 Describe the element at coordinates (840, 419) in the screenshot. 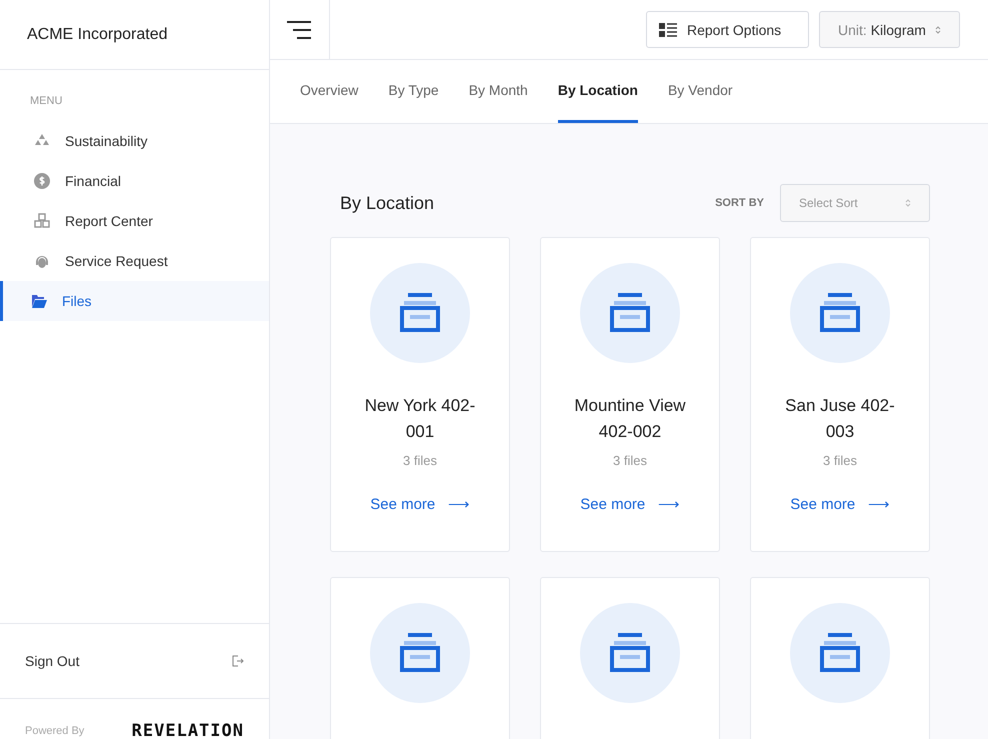

I see `location-name: San Juse 402-003` at that location.